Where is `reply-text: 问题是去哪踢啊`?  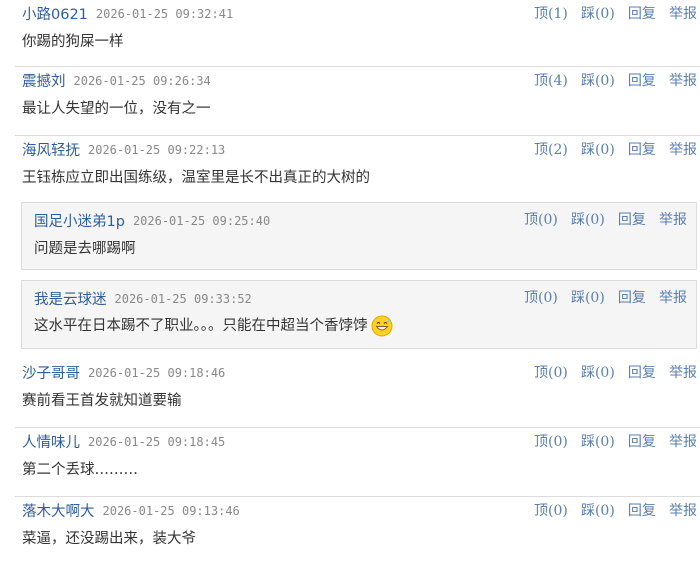 reply-text: 问题是去哪踢啊 is located at coordinates (85, 249).